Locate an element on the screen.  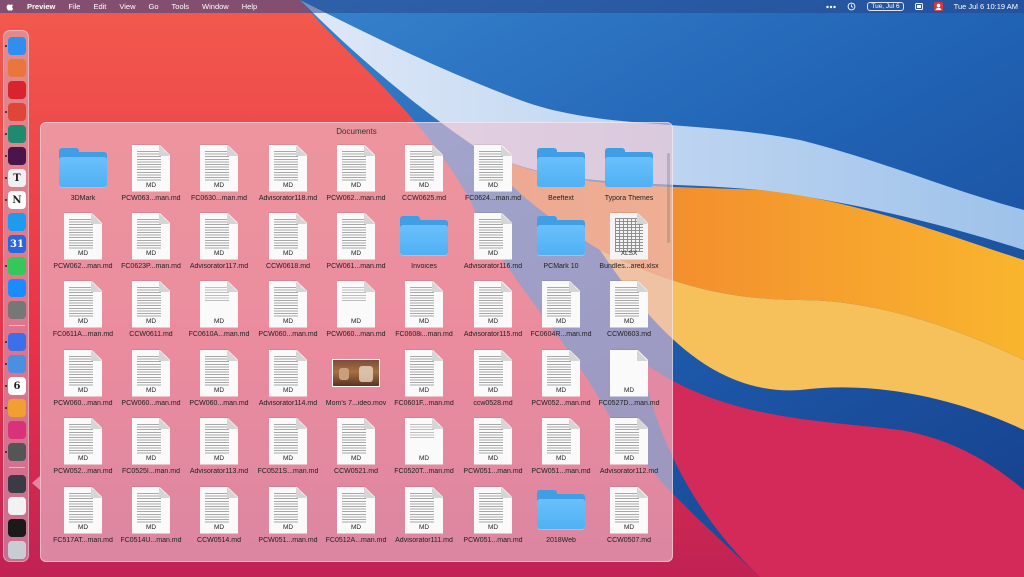
time-machine-icon is located at coordinates (851, 6).